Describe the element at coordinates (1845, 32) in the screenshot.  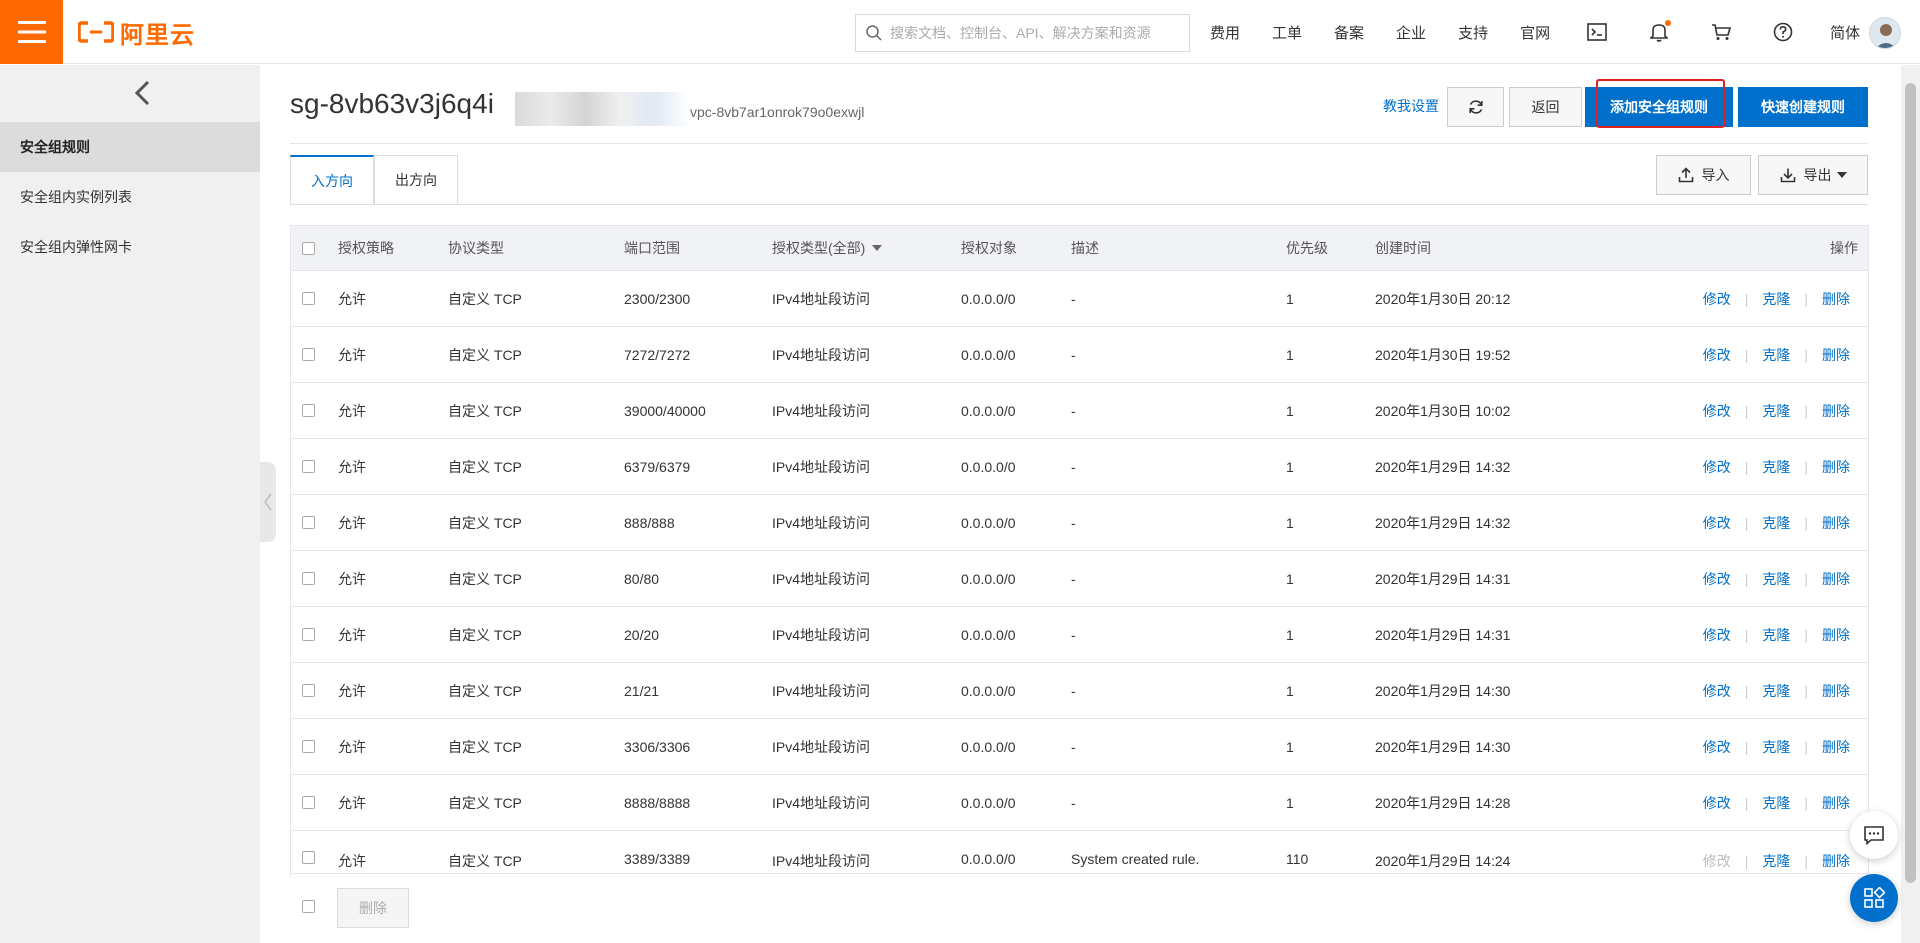
I see `language-switch: 简体` at that location.